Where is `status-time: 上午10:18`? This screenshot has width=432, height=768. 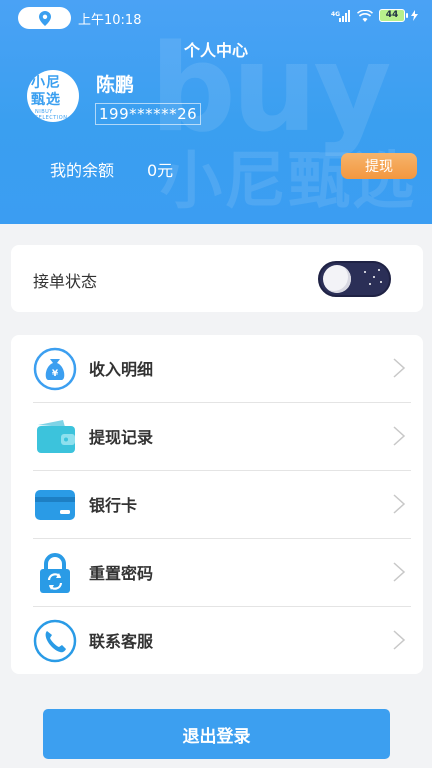
status-time: 上午10:18 is located at coordinates (110, 20).